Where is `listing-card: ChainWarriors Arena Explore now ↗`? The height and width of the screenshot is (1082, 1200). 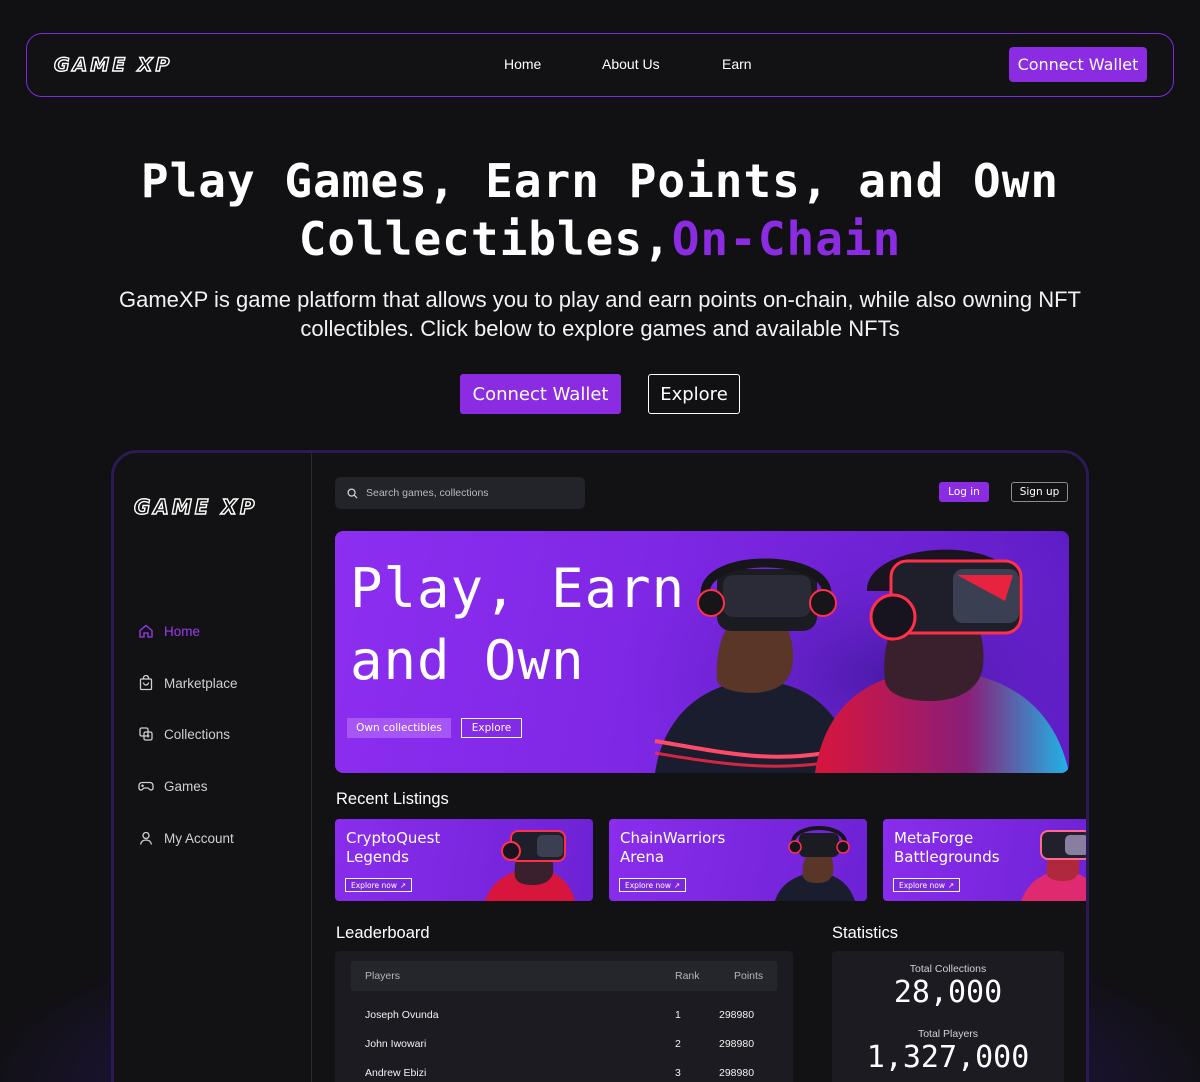
listing-card: ChainWarriors Arena Explore now ↗ is located at coordinates (738, 860).